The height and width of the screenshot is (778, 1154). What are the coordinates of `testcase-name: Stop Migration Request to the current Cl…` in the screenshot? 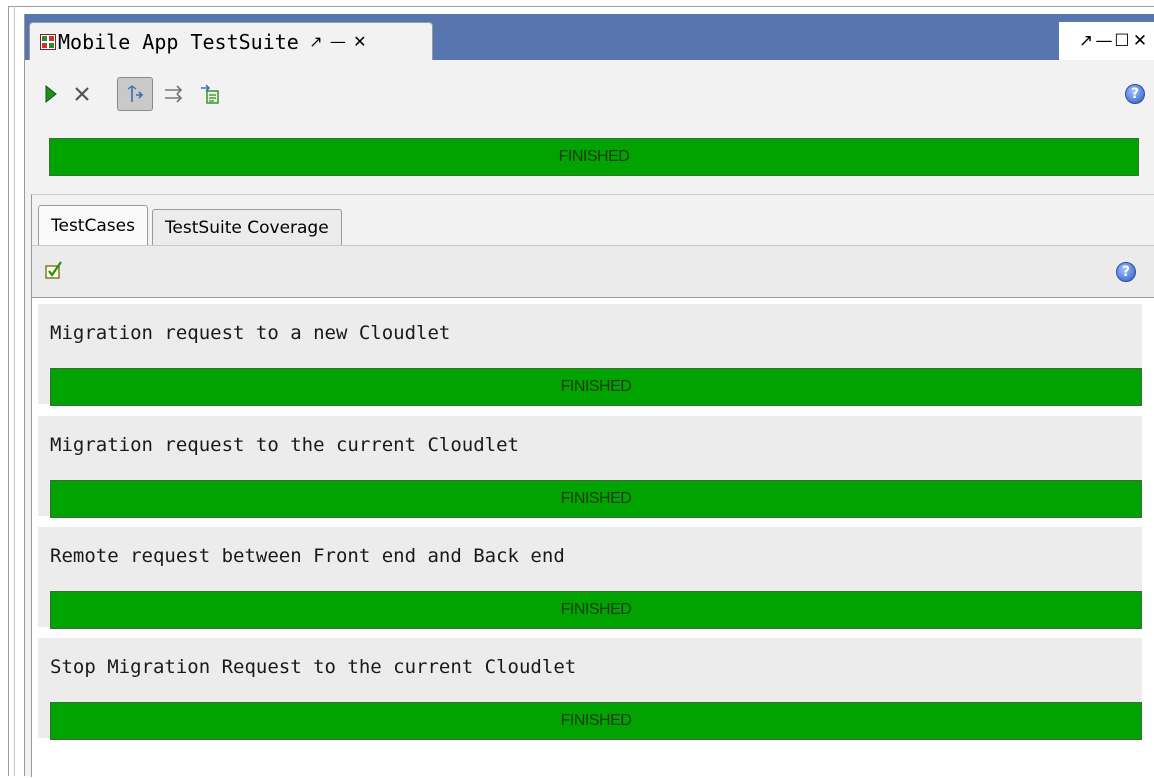 It's located at (313, 667).